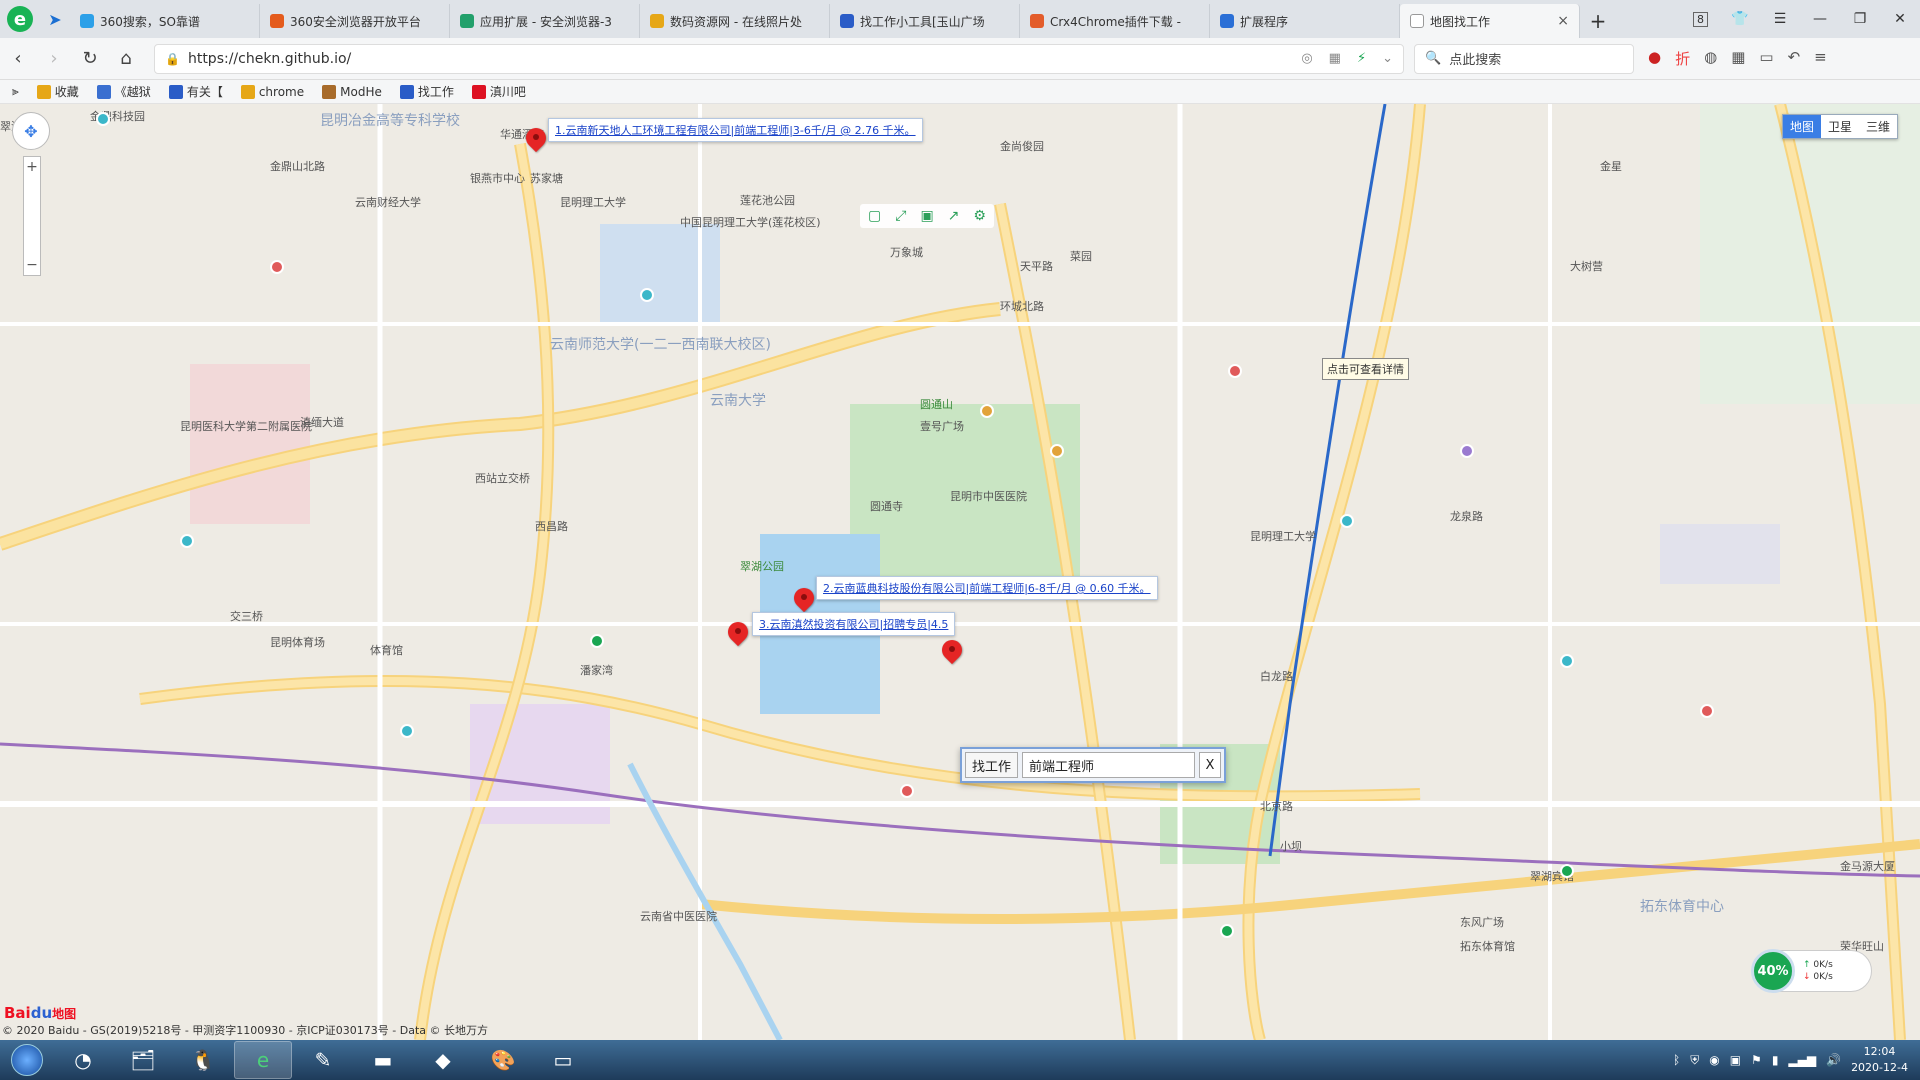 This screenshot has height=1080, width=1920. I want to click on place-label: 大树营, so click(1586, 266).